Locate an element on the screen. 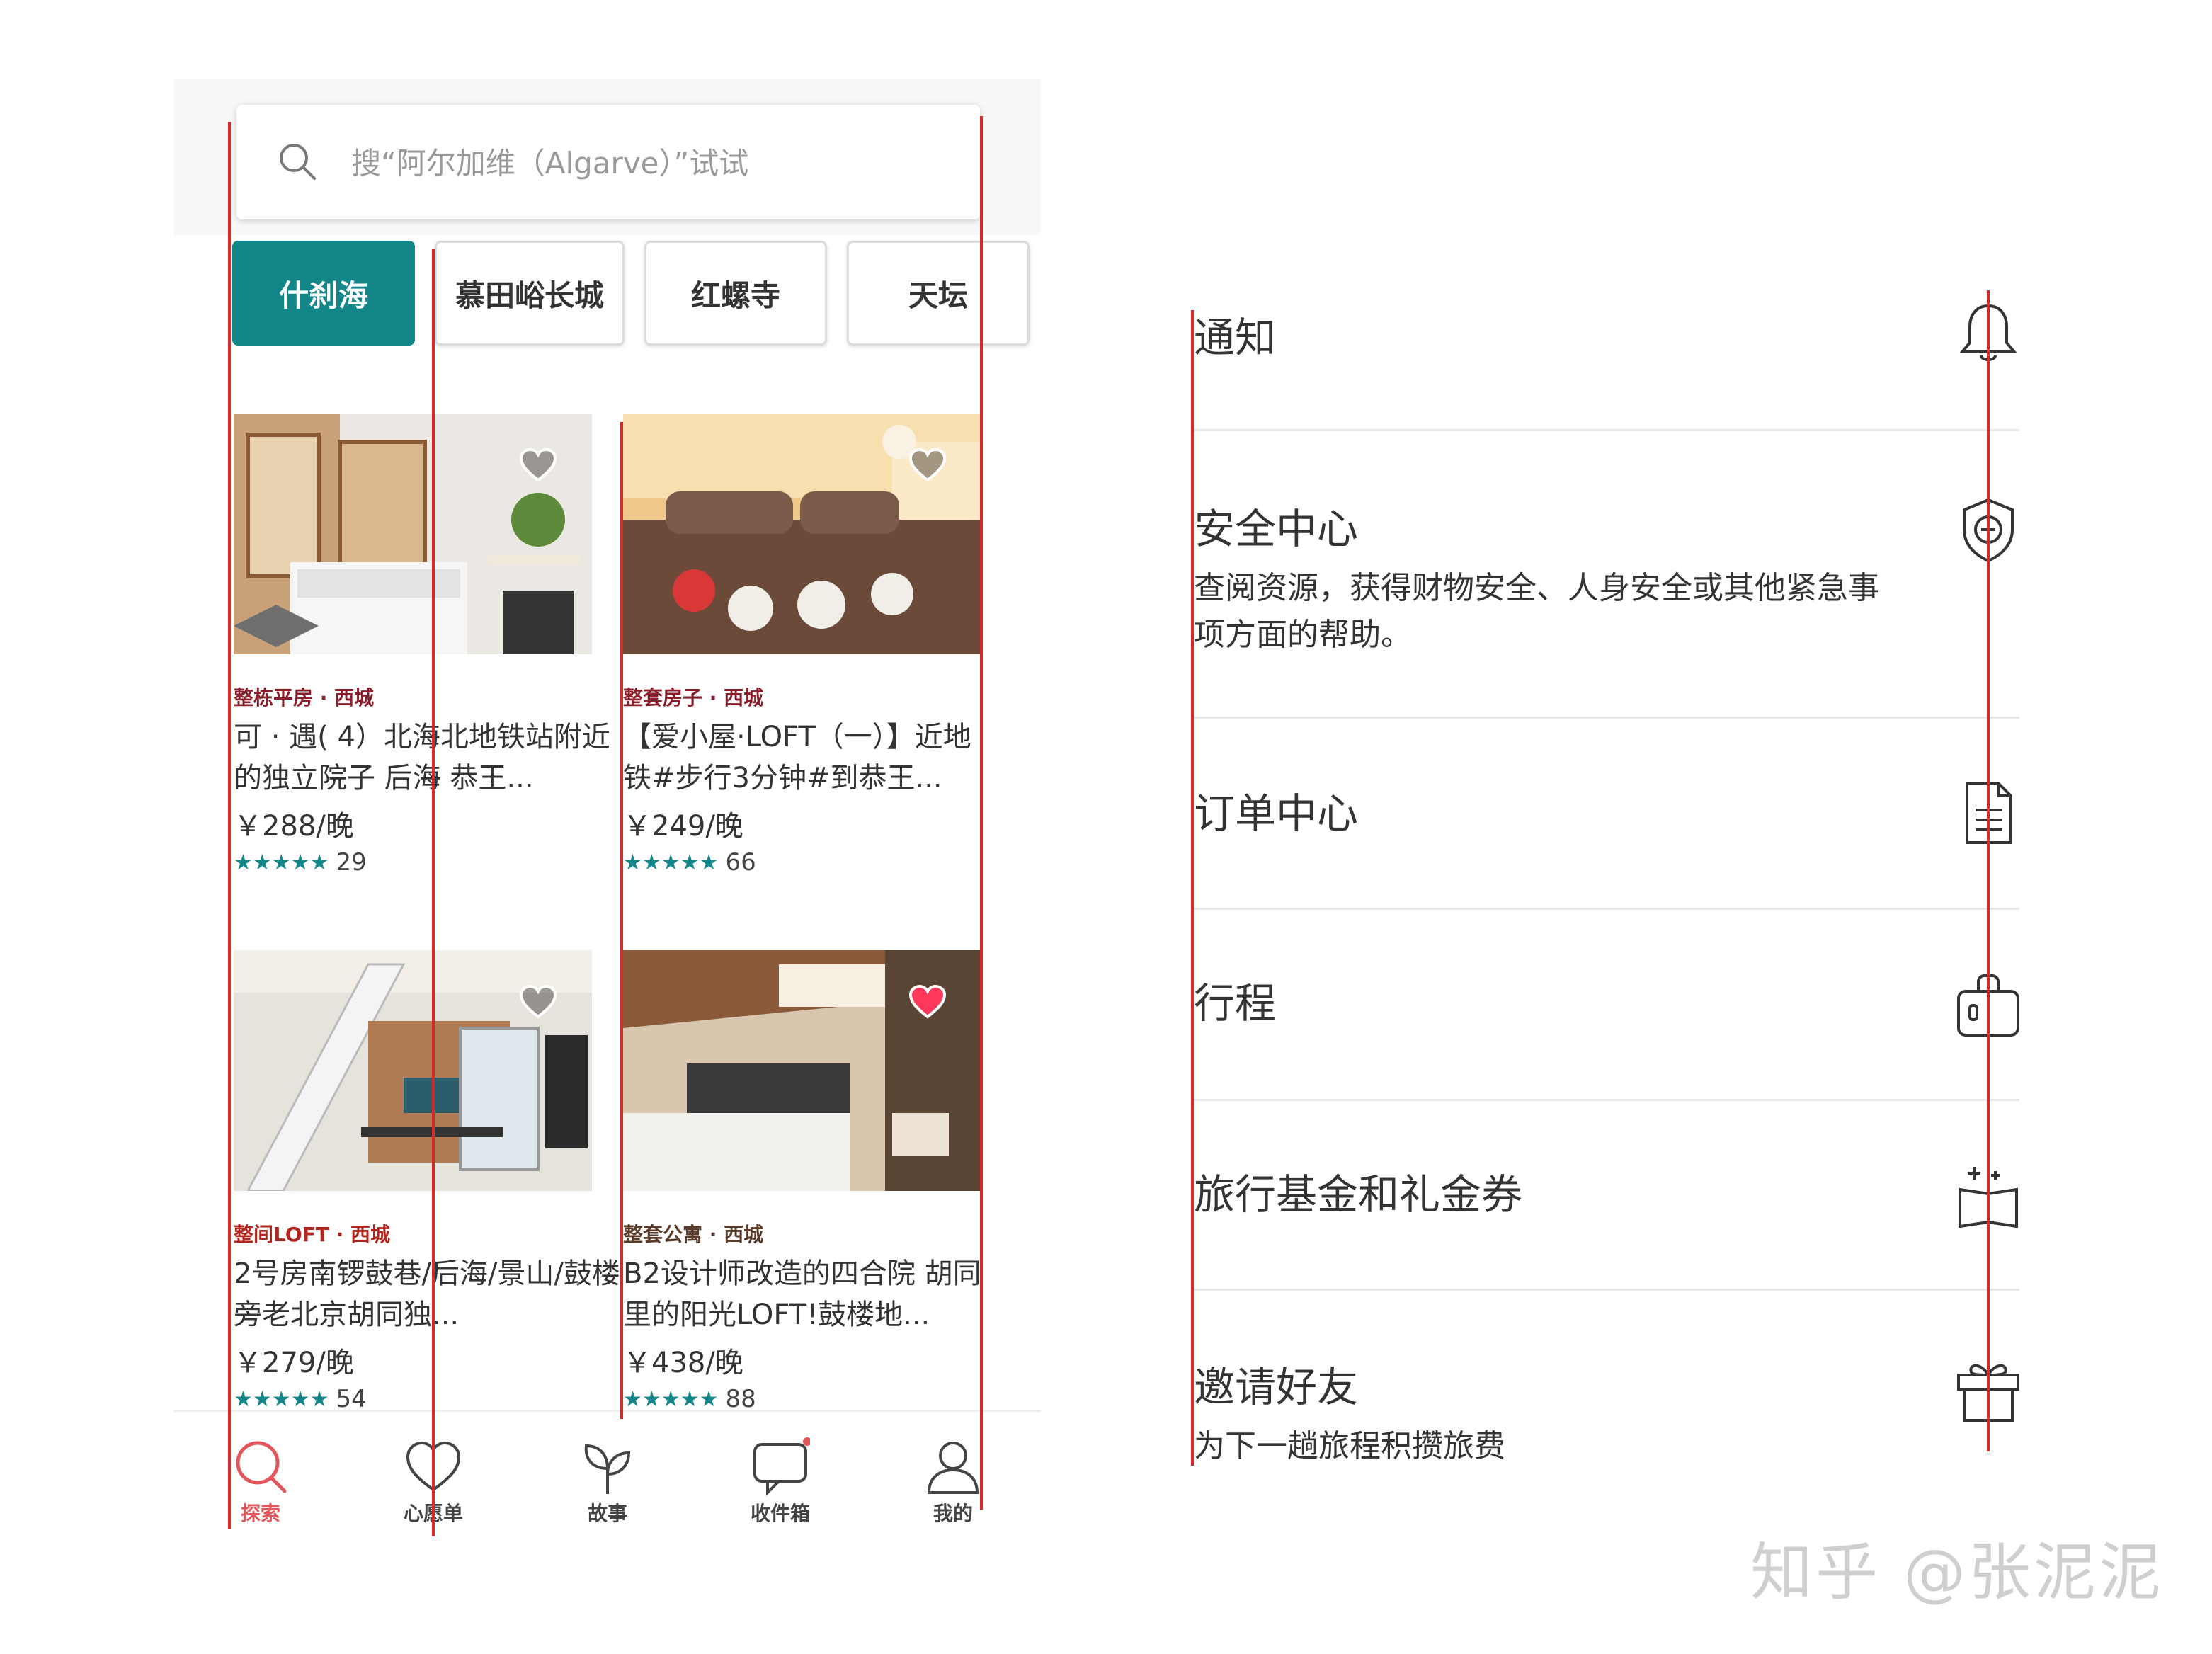 The image size is (2212, 1654). menu-notifications: 通知 is located at coordinates (1235, 334).